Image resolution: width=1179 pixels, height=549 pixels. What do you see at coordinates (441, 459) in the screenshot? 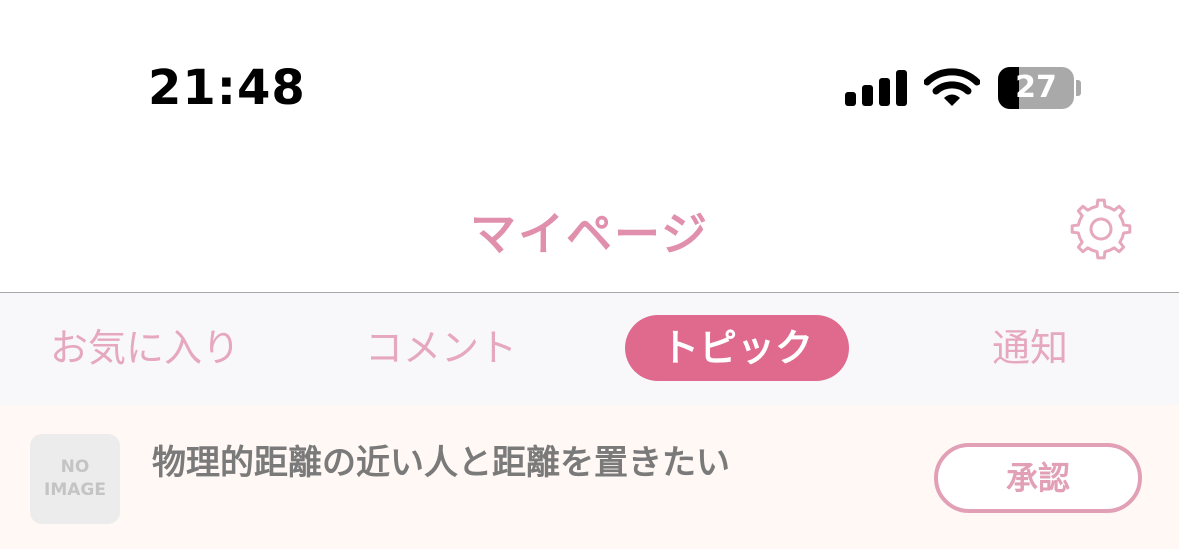
I see `topic-title: 物理的距離の近い人と距離を置きたい` at bounding box center [441, 459].